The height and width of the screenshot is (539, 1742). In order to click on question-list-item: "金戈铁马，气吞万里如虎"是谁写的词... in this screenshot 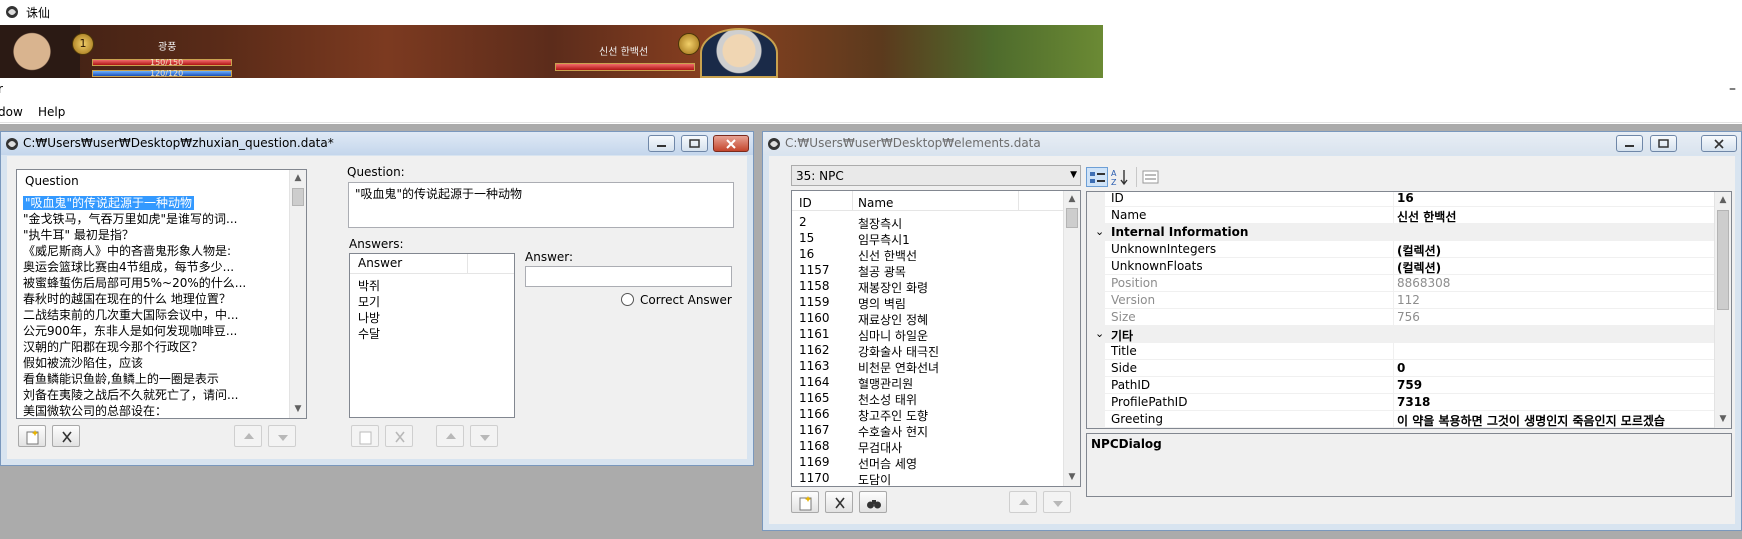, I will do `click(130, 218)`.